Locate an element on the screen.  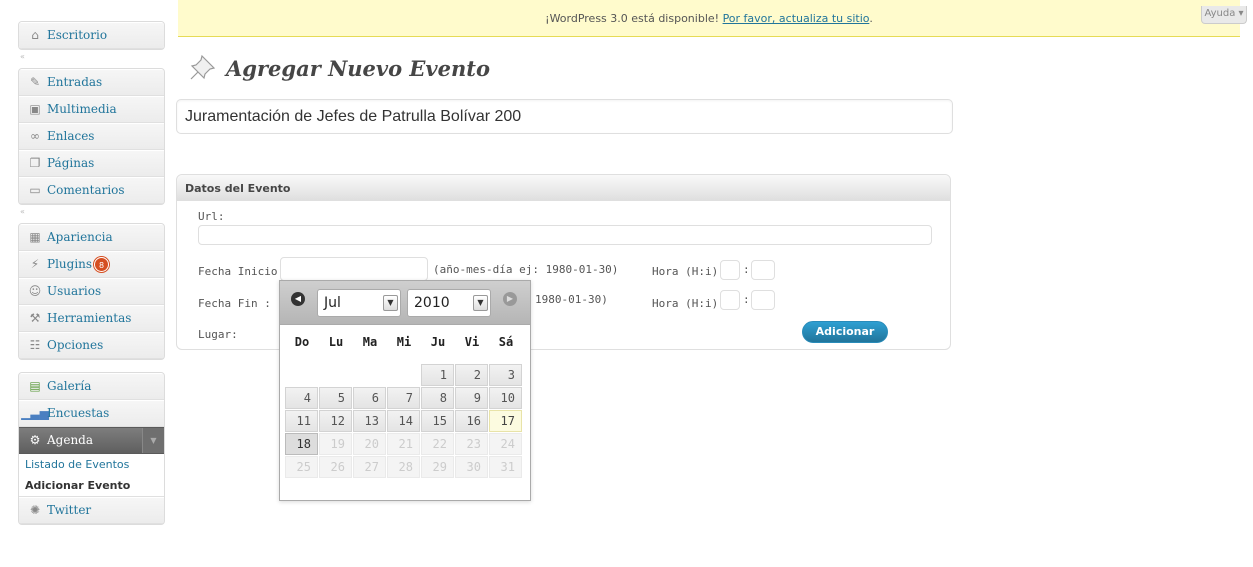
menu-item-plugins: ⚡ Plugins 8 is located at coordinates (91, 264).